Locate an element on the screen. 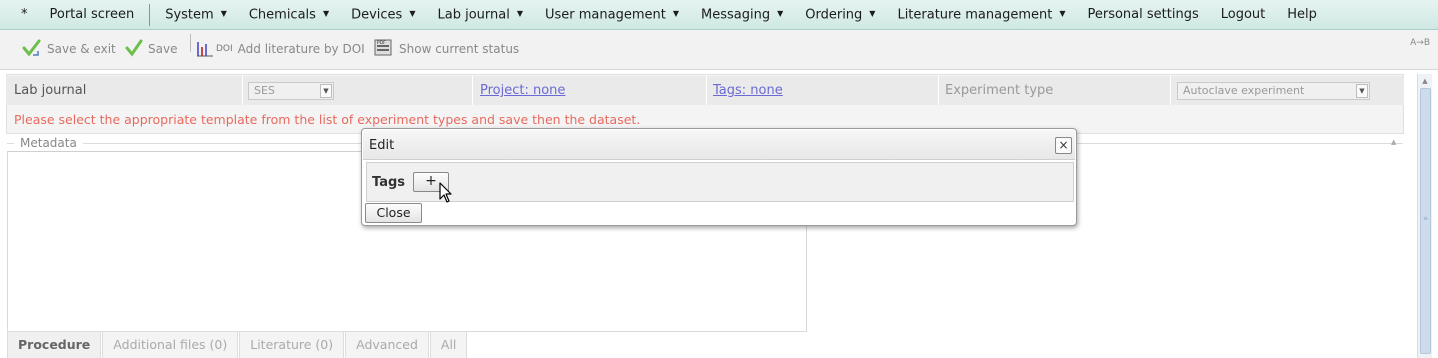 The width and height of the screenshot is (1438, 358). text-direction-icon: A→B is located at coordinates (1420, 43).